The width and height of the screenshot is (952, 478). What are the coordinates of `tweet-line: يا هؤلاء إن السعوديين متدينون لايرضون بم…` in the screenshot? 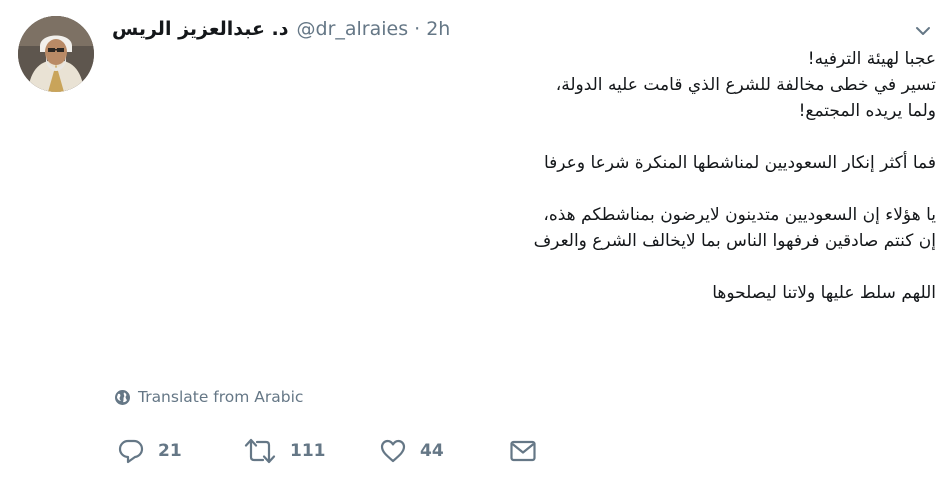 It's located at (739, 215).